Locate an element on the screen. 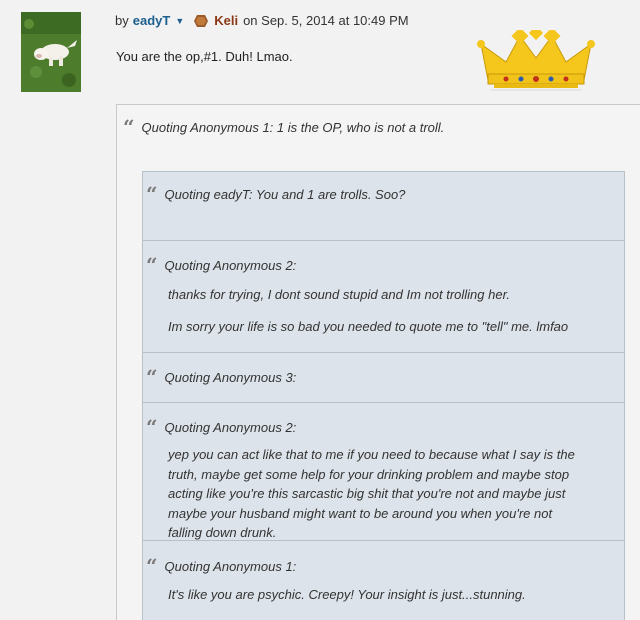  recipient-link: Keli is located at coordinates (226, 20).